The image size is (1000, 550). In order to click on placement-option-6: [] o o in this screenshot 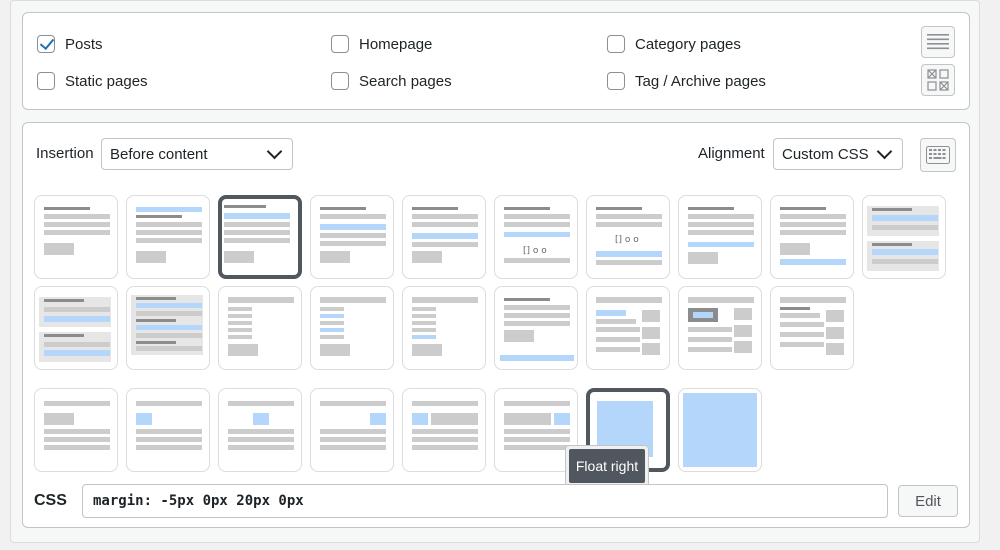, I will do `click(536, 237)`.